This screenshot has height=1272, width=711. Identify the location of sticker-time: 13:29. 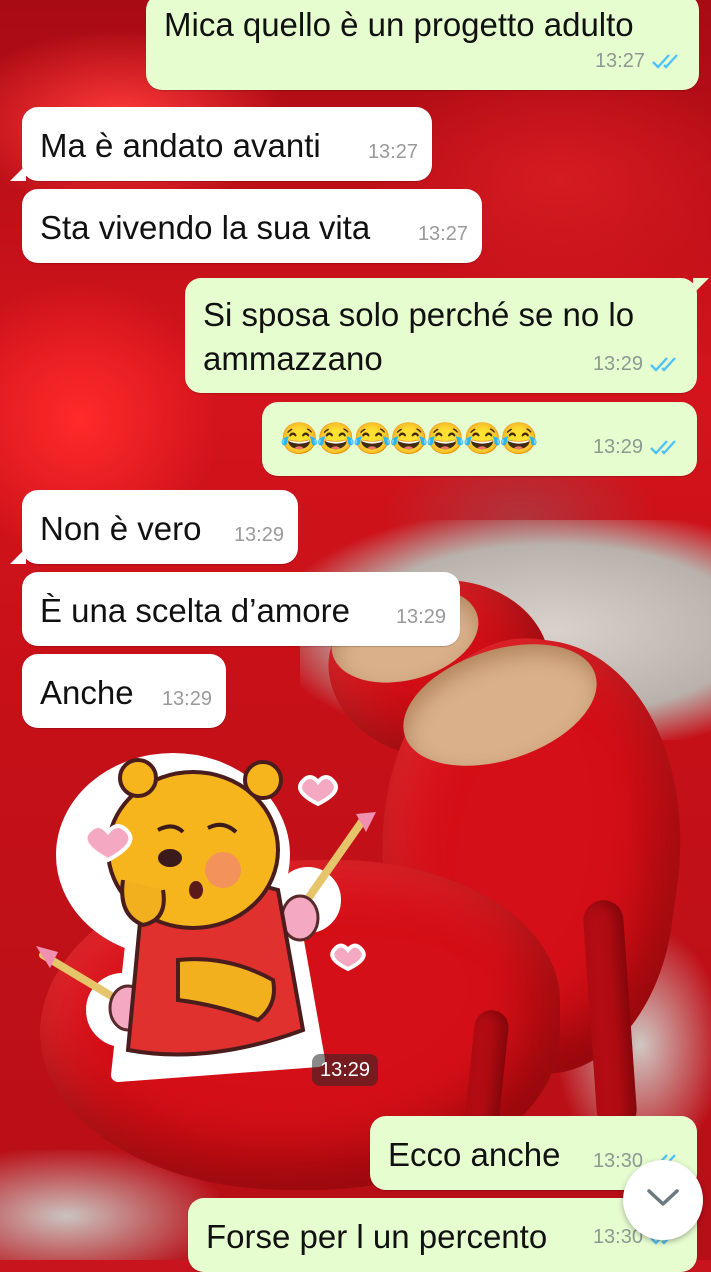
(345, 1070).